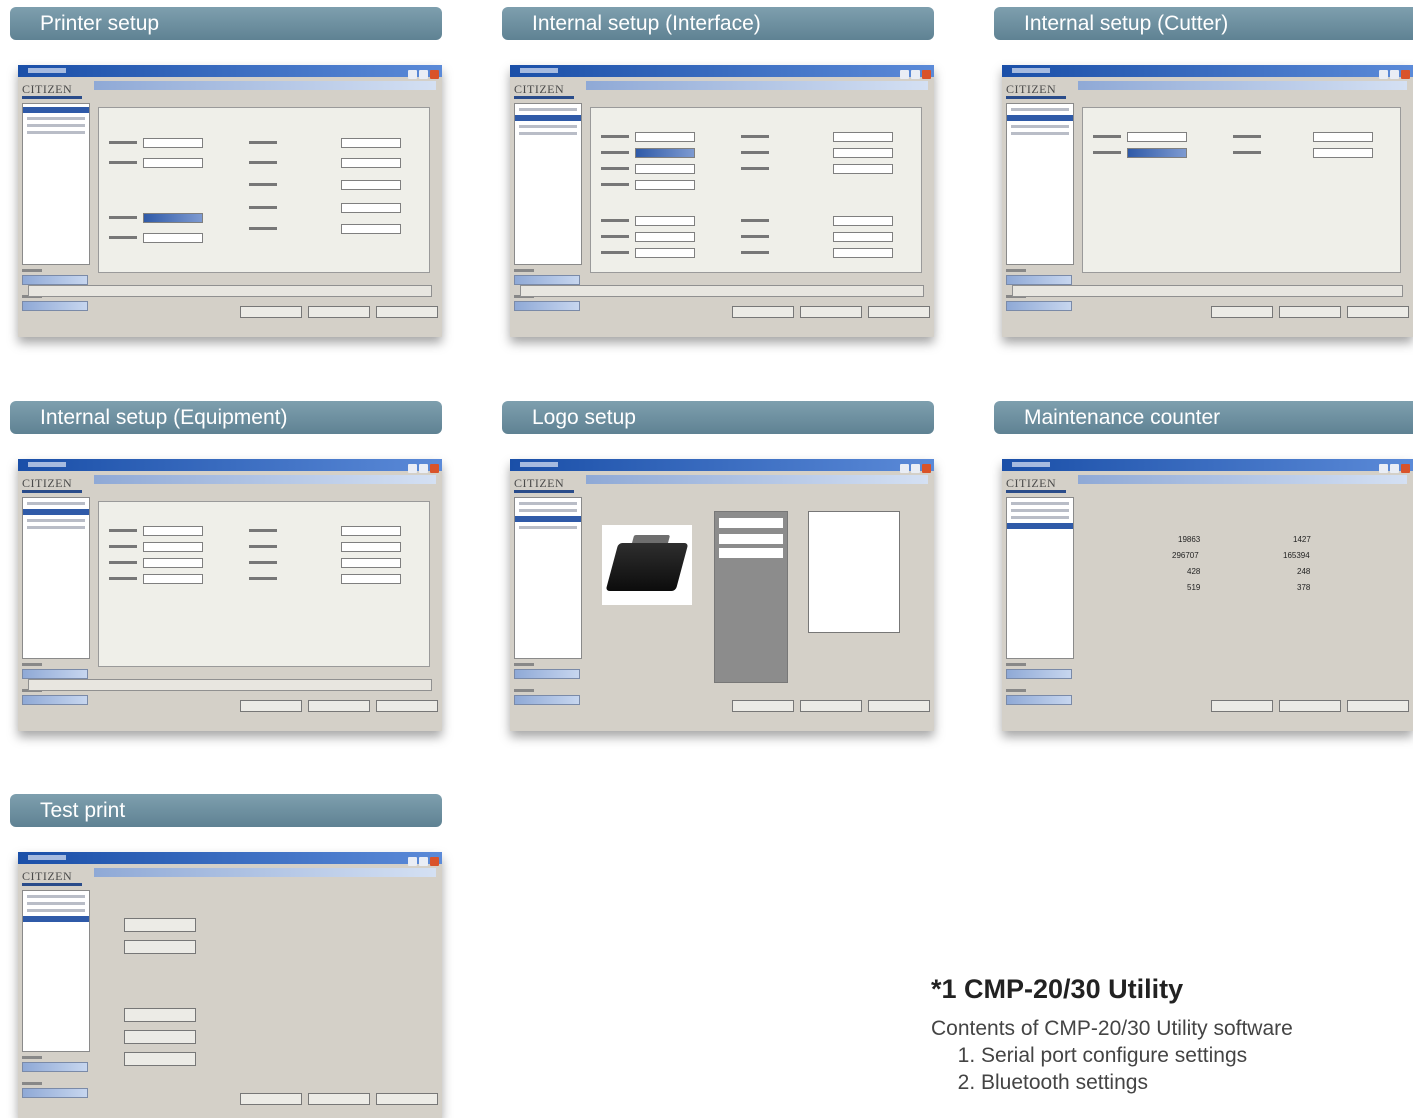 The width and height of the screenshot is (1413, 1118). I want to click on screenshot-internal-setup-interface: CITIZEN, so click(722, 201).